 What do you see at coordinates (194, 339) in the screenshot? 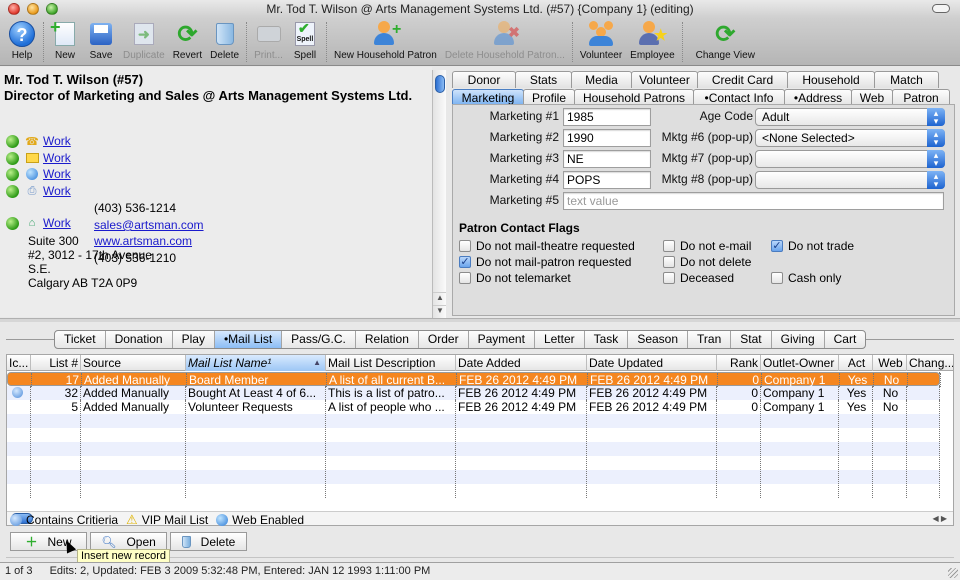
I see `tab-play: Play` at bounding box center [194, 339].